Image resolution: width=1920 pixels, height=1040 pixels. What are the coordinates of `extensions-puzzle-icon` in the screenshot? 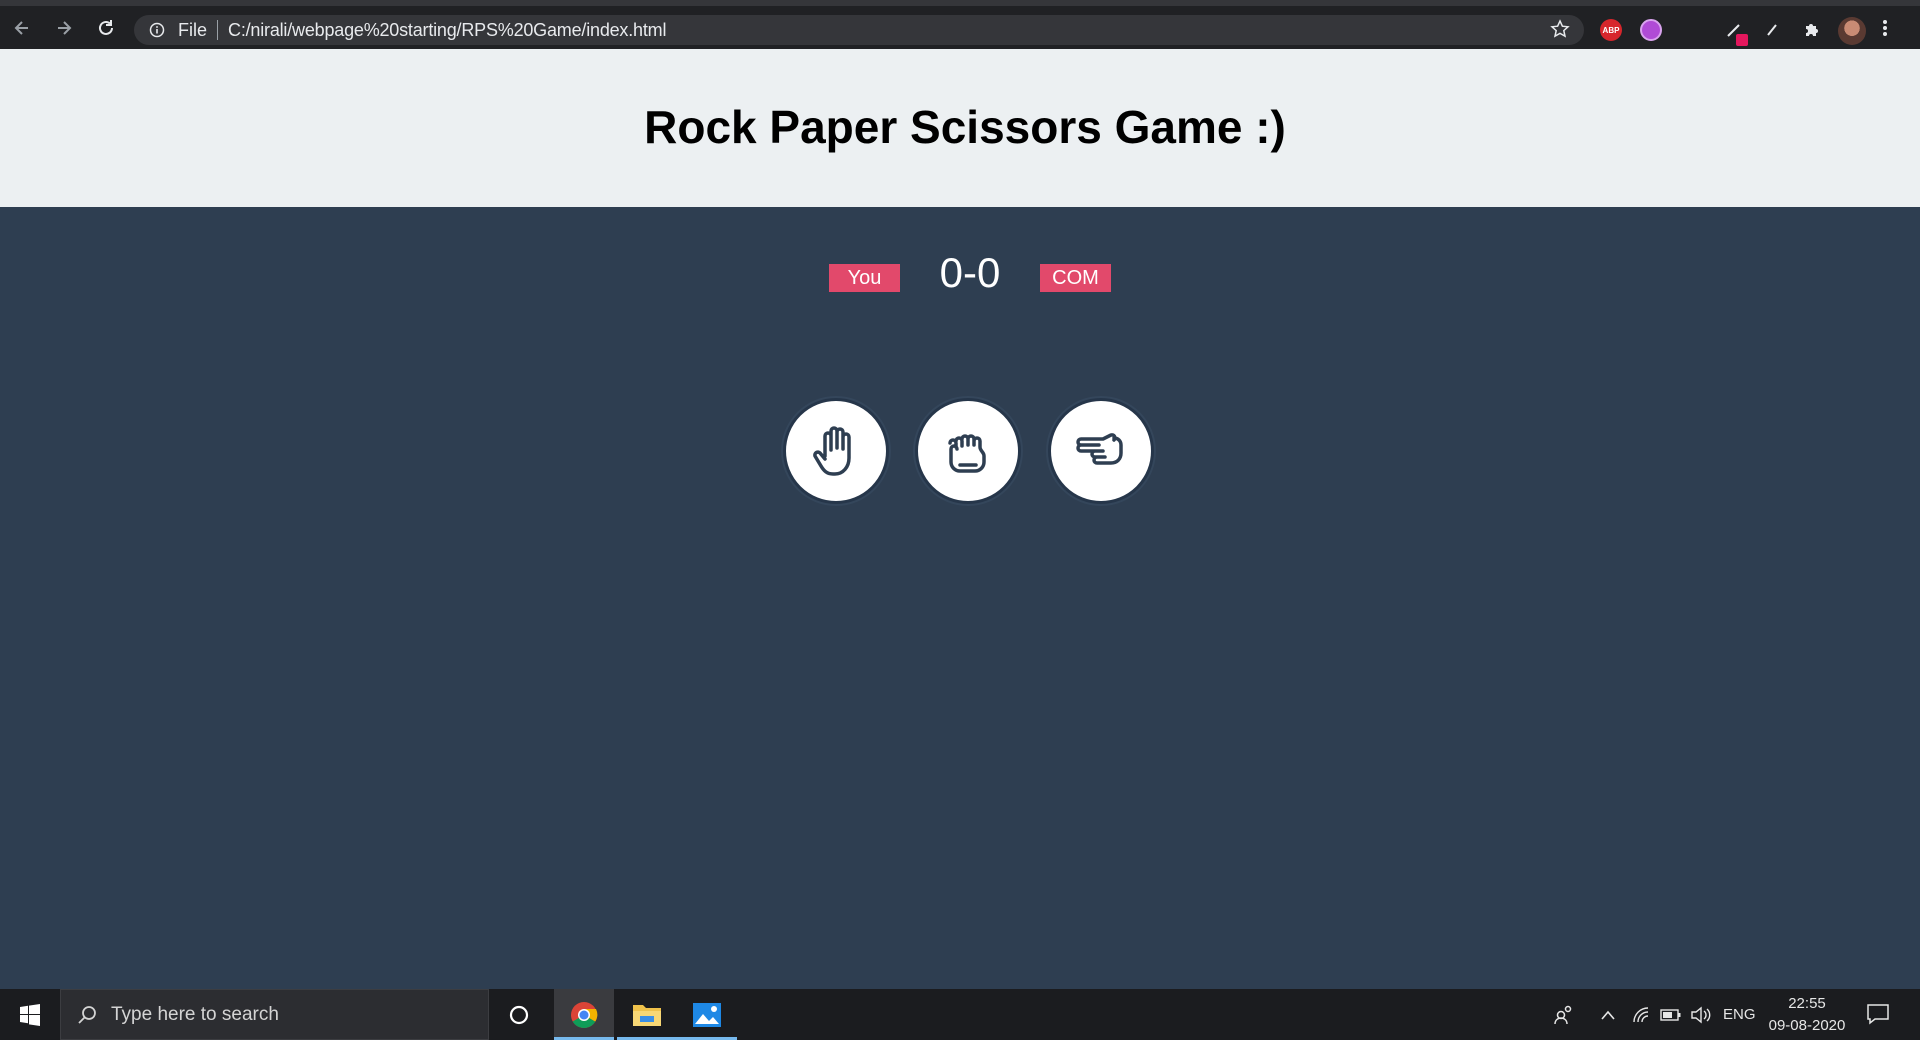 It's located at (1812, 30).